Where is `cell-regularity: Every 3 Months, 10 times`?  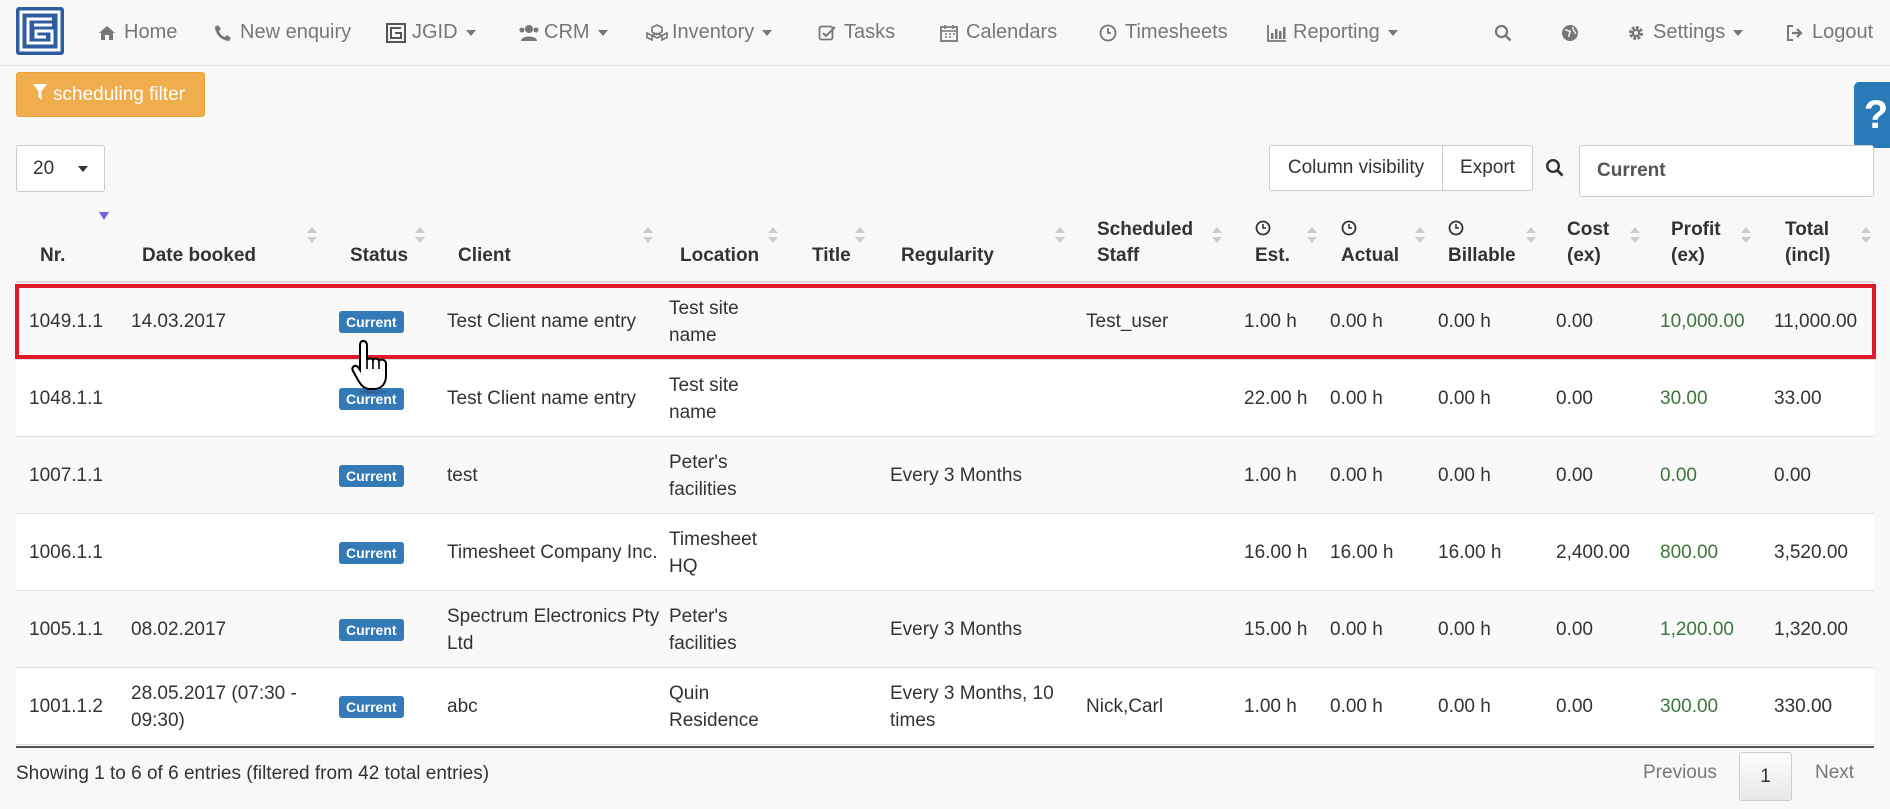
cell-regularity: Every 3 Months, 10 times is located at coordinates (985, 706).